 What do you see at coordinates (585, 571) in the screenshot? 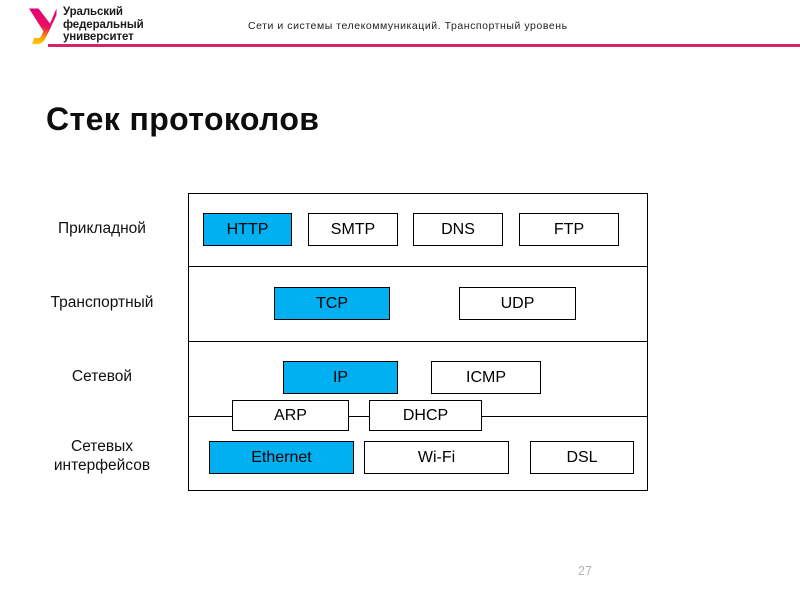
I see `page-number: 27` at bounding box center [585, 571].